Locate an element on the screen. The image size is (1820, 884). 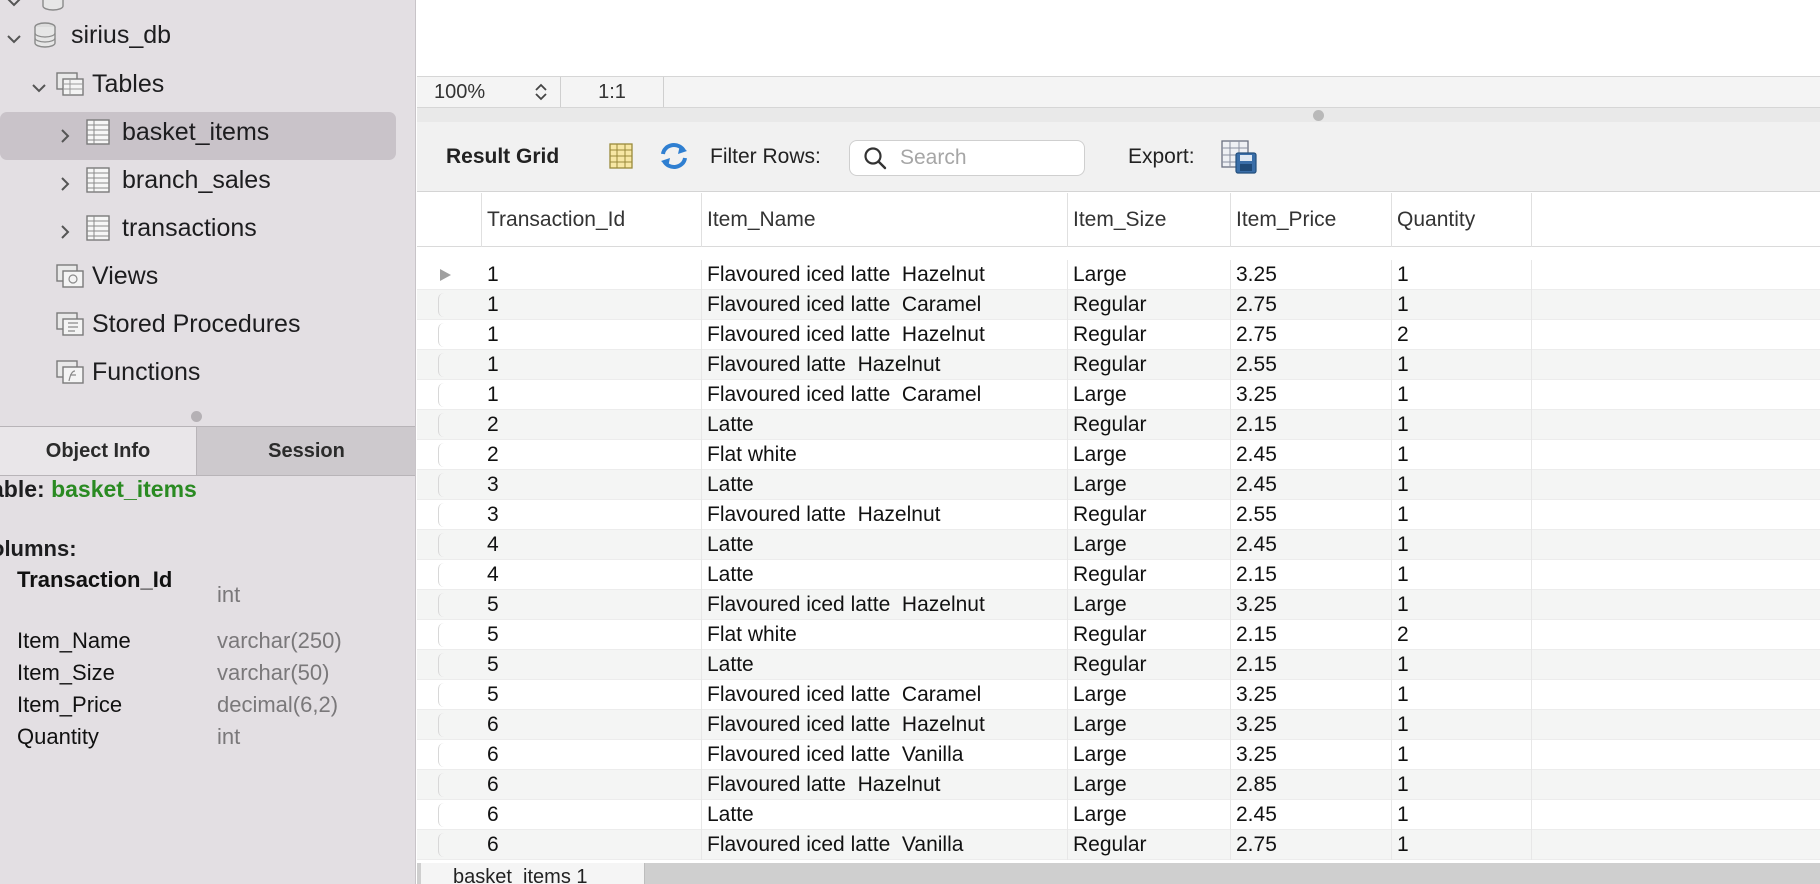
tree-item-functions: Functions is located at coordinates (207, 372).